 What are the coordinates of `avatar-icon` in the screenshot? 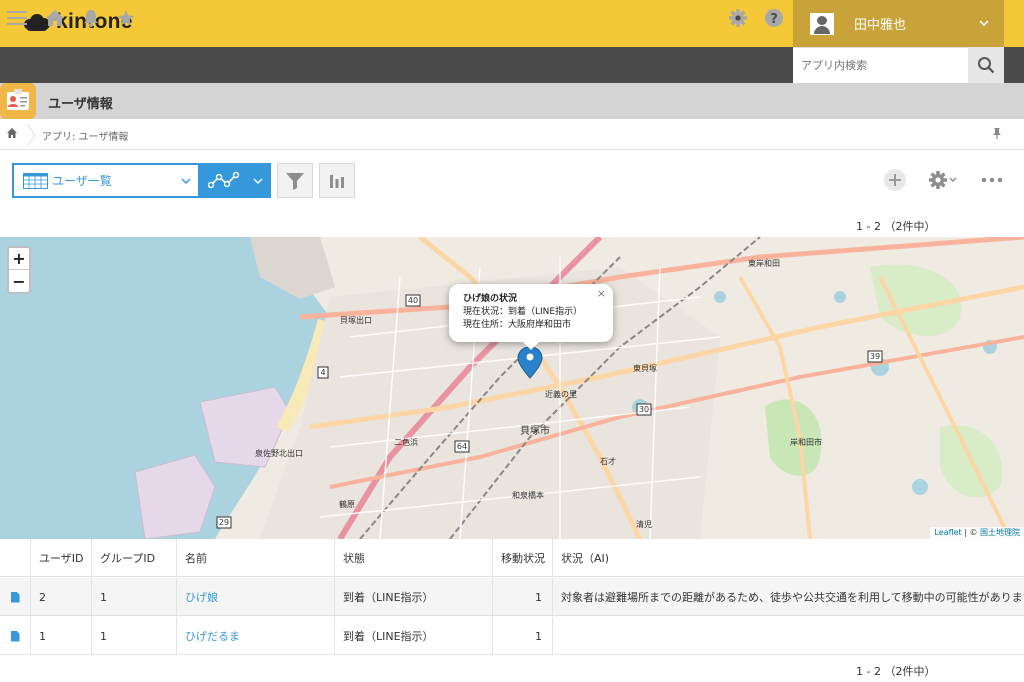 It's located at (822, 23).